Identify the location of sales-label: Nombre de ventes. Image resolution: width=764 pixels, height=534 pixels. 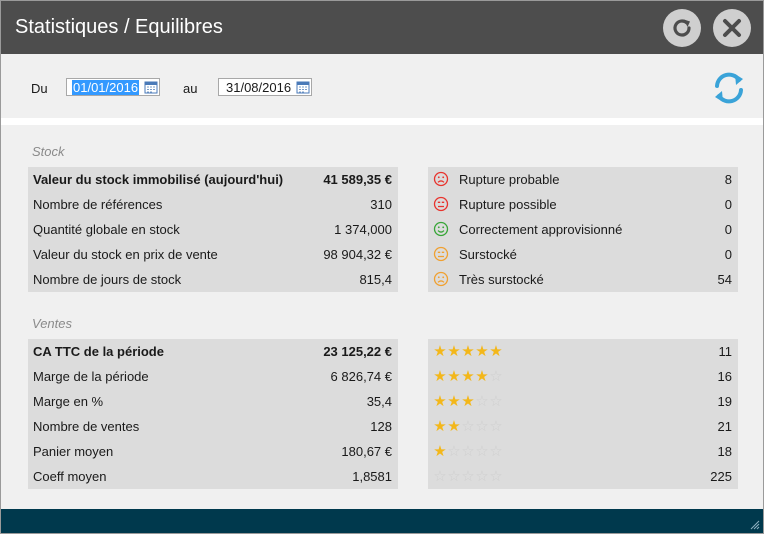
(86, 426).